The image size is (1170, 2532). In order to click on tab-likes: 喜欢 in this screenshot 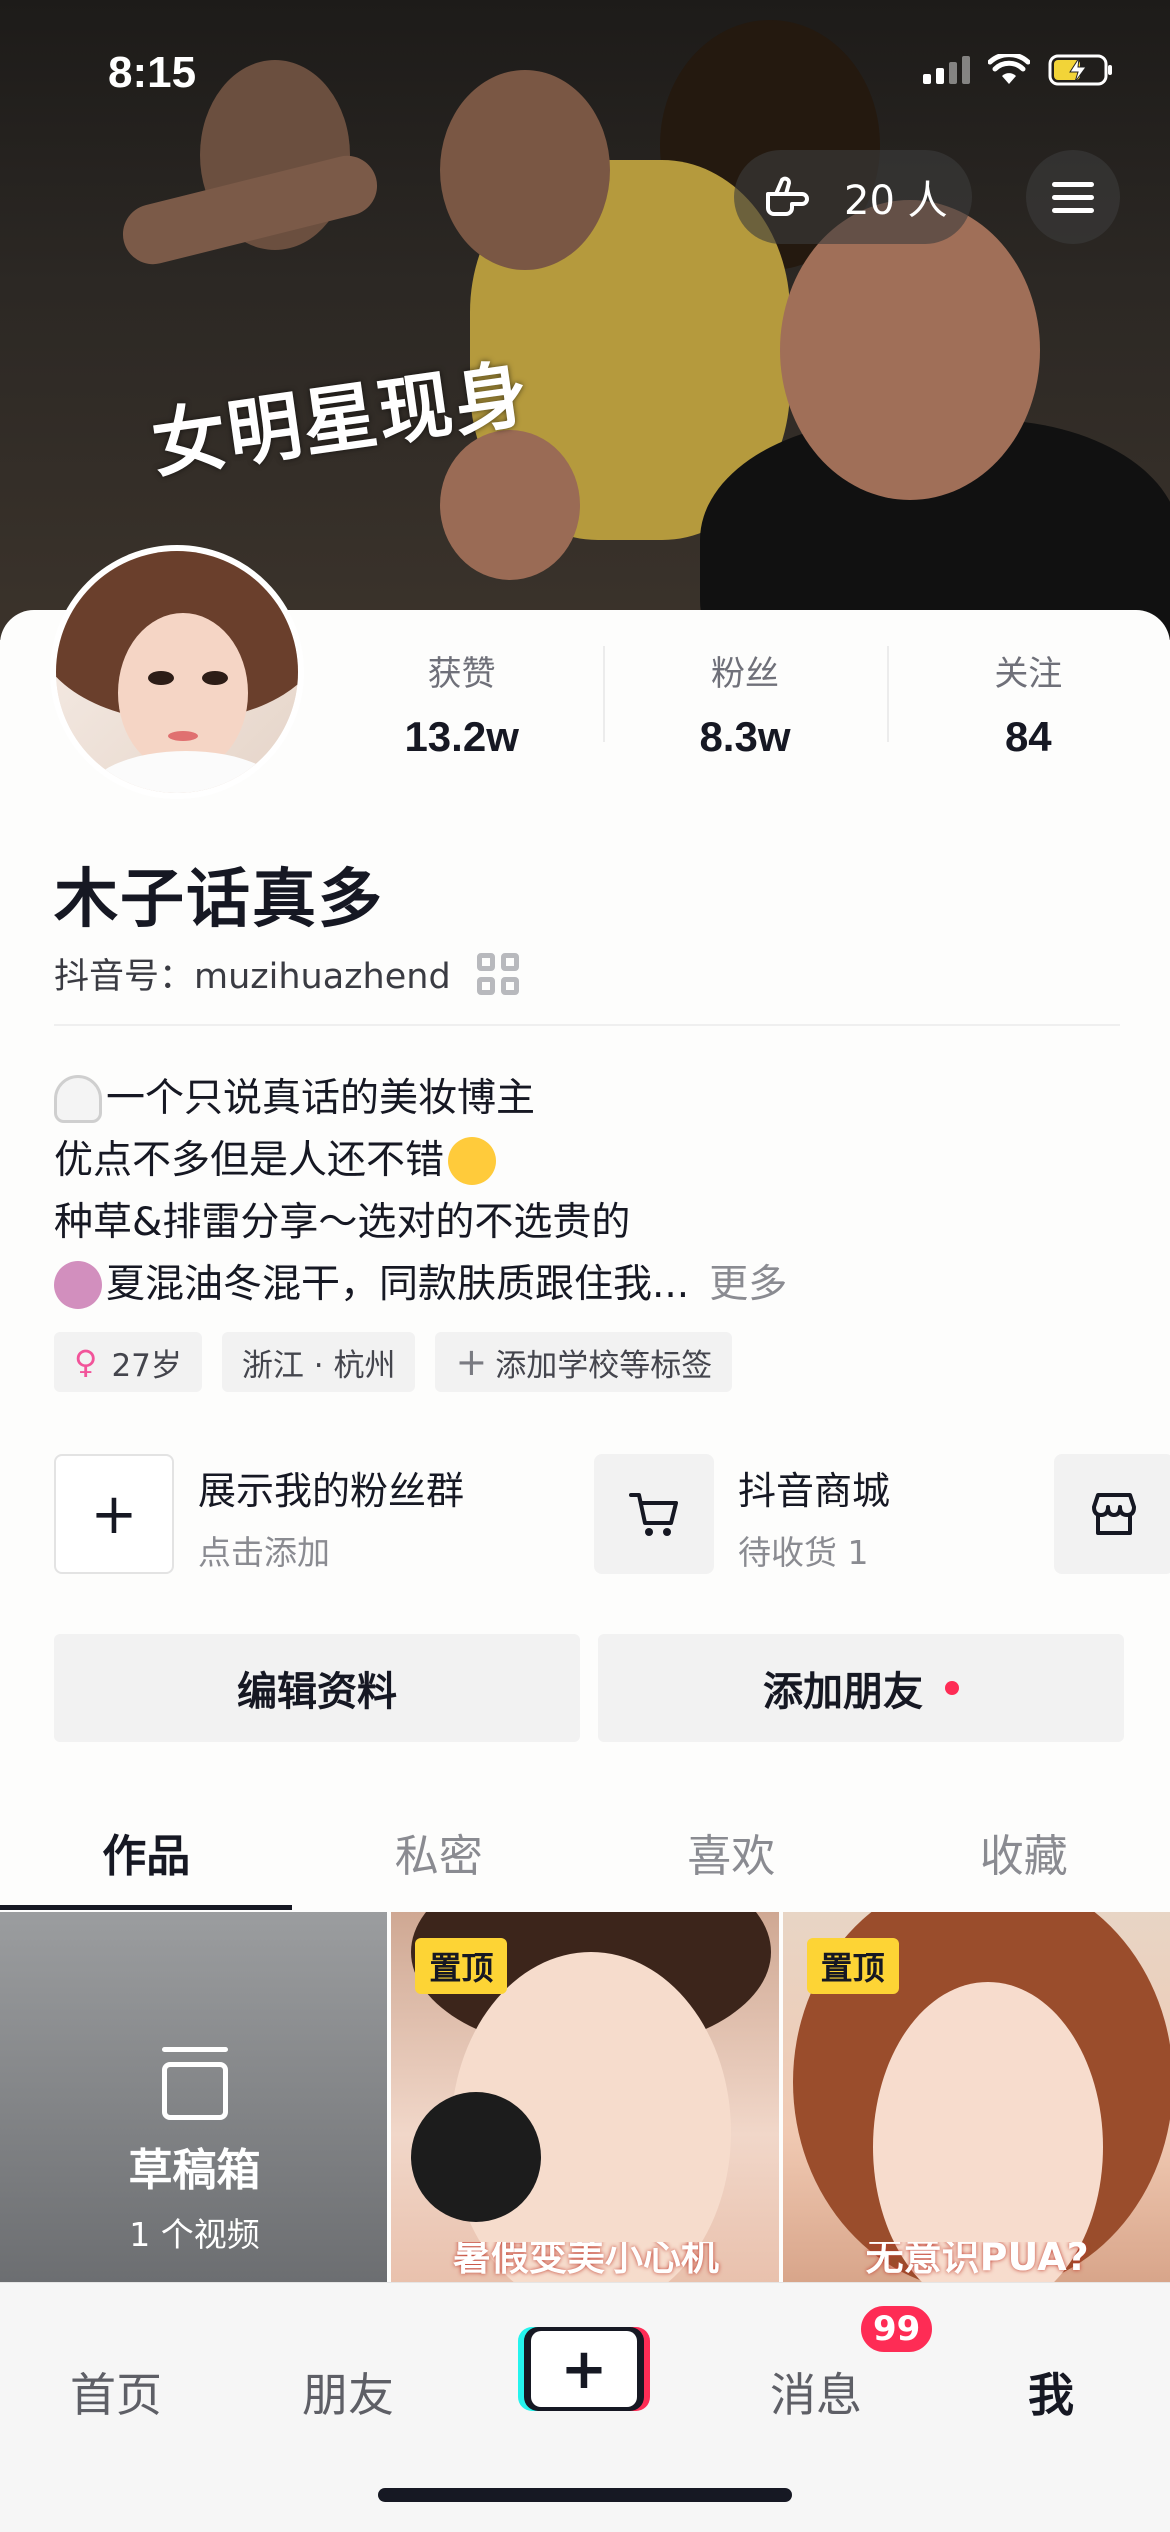, I will do `click(731, 1852)`.